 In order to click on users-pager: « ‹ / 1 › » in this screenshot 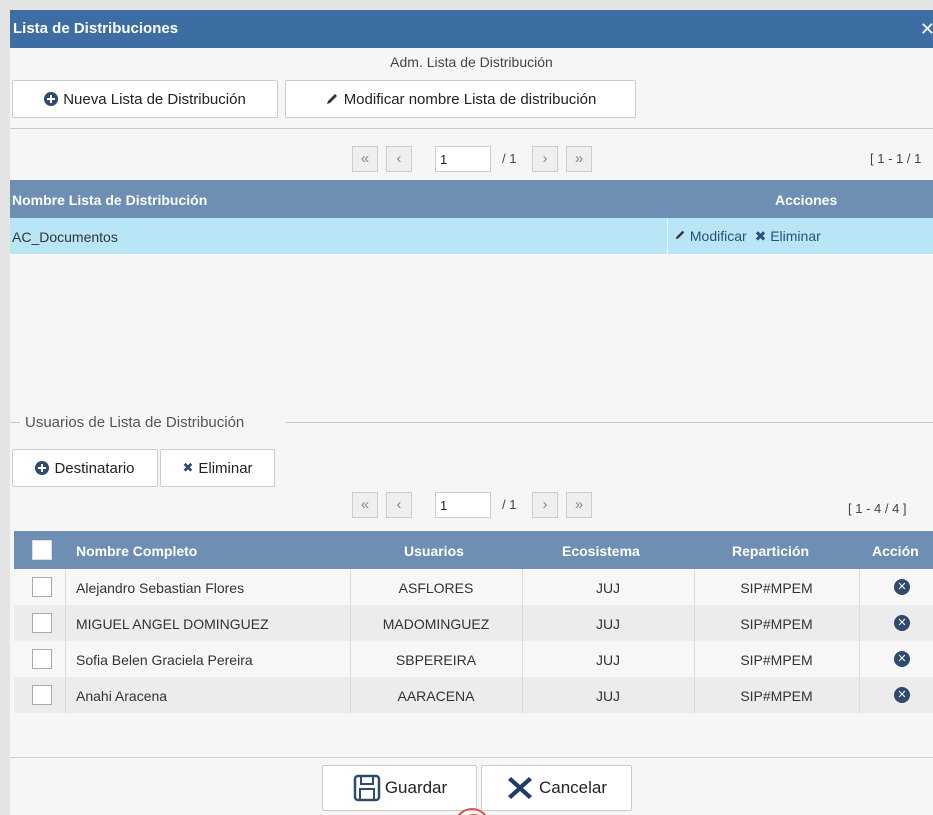, I will do `click(482, 505)`.